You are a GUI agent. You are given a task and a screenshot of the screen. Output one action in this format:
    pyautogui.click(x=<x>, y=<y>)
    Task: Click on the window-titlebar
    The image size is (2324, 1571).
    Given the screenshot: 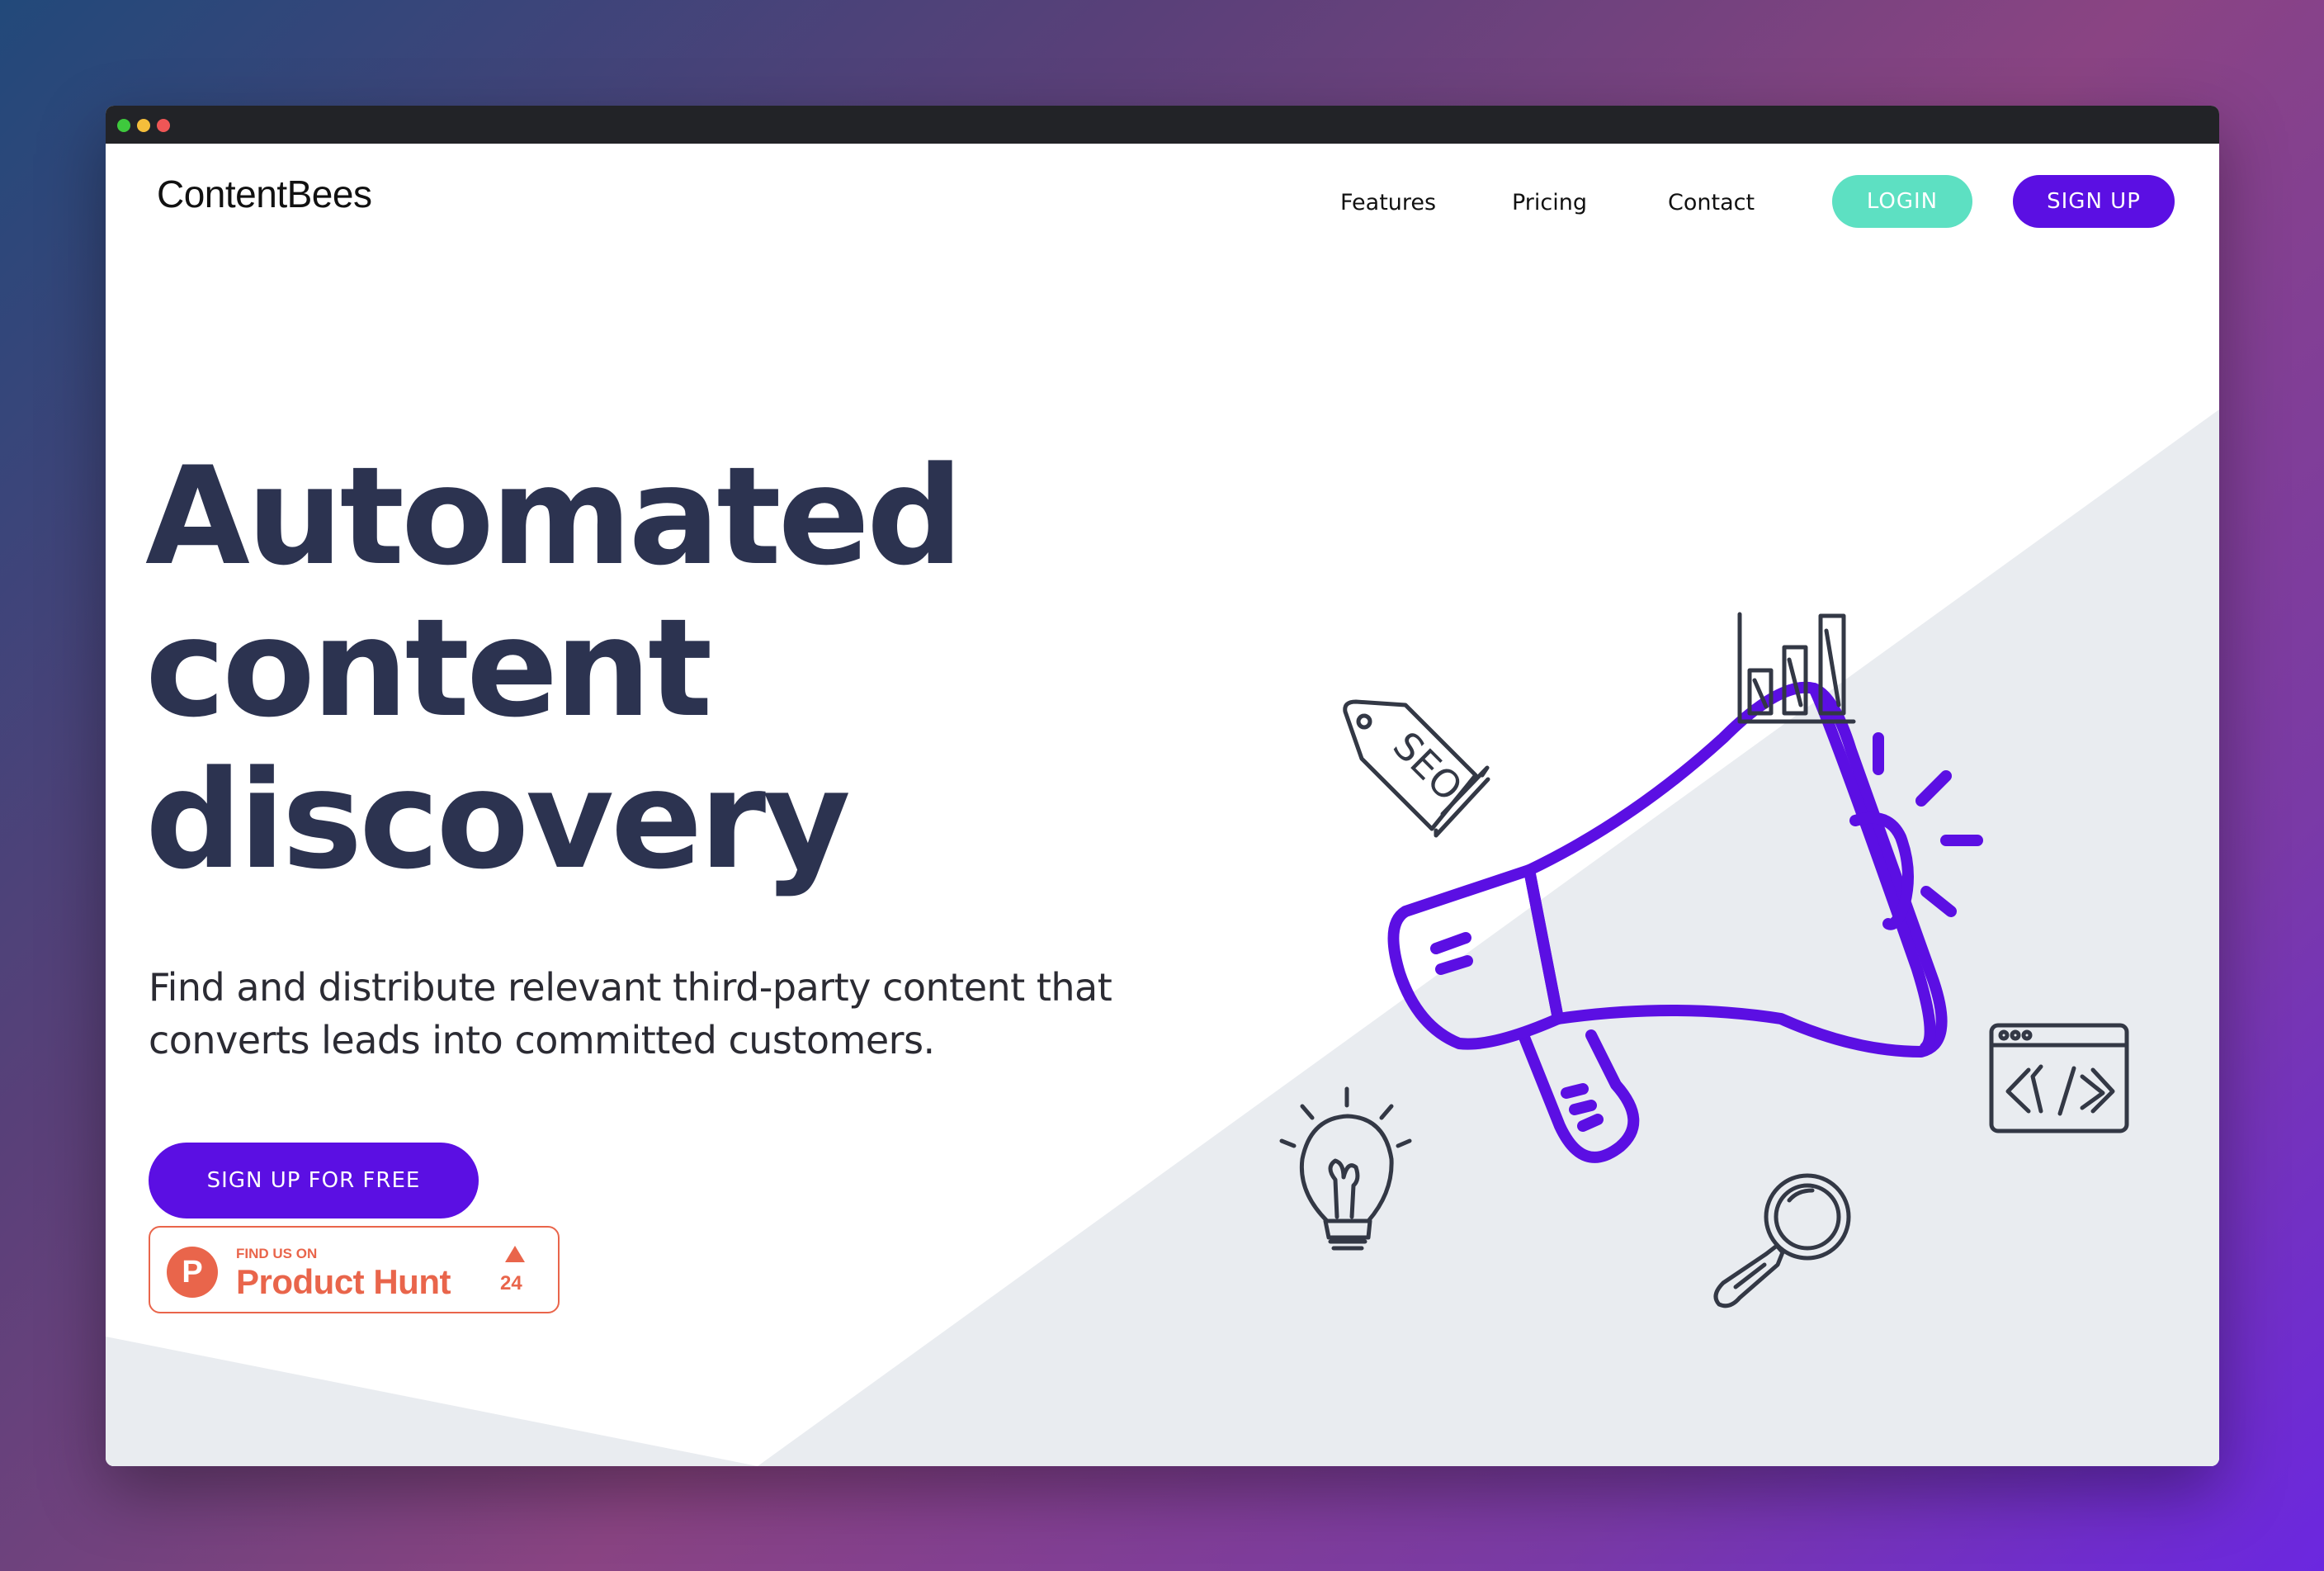 What is the action you would take?
    pyautogui.click(x=1162, y=125)
    